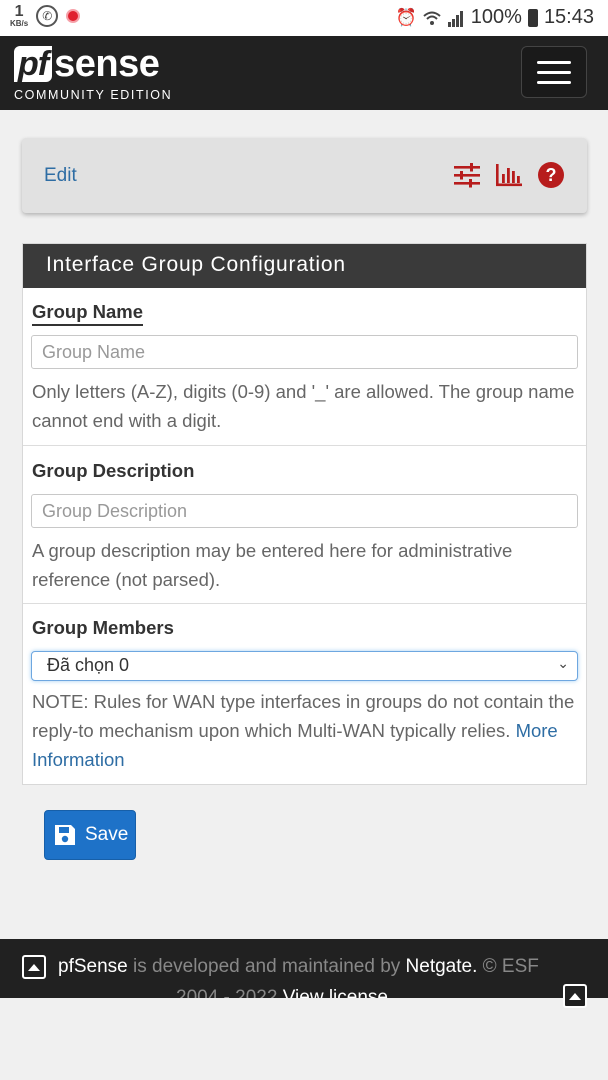 Image resolution: width=608 pixels, height=1080 pixels. I want to click on notification-app-icon, so click(73, 16).